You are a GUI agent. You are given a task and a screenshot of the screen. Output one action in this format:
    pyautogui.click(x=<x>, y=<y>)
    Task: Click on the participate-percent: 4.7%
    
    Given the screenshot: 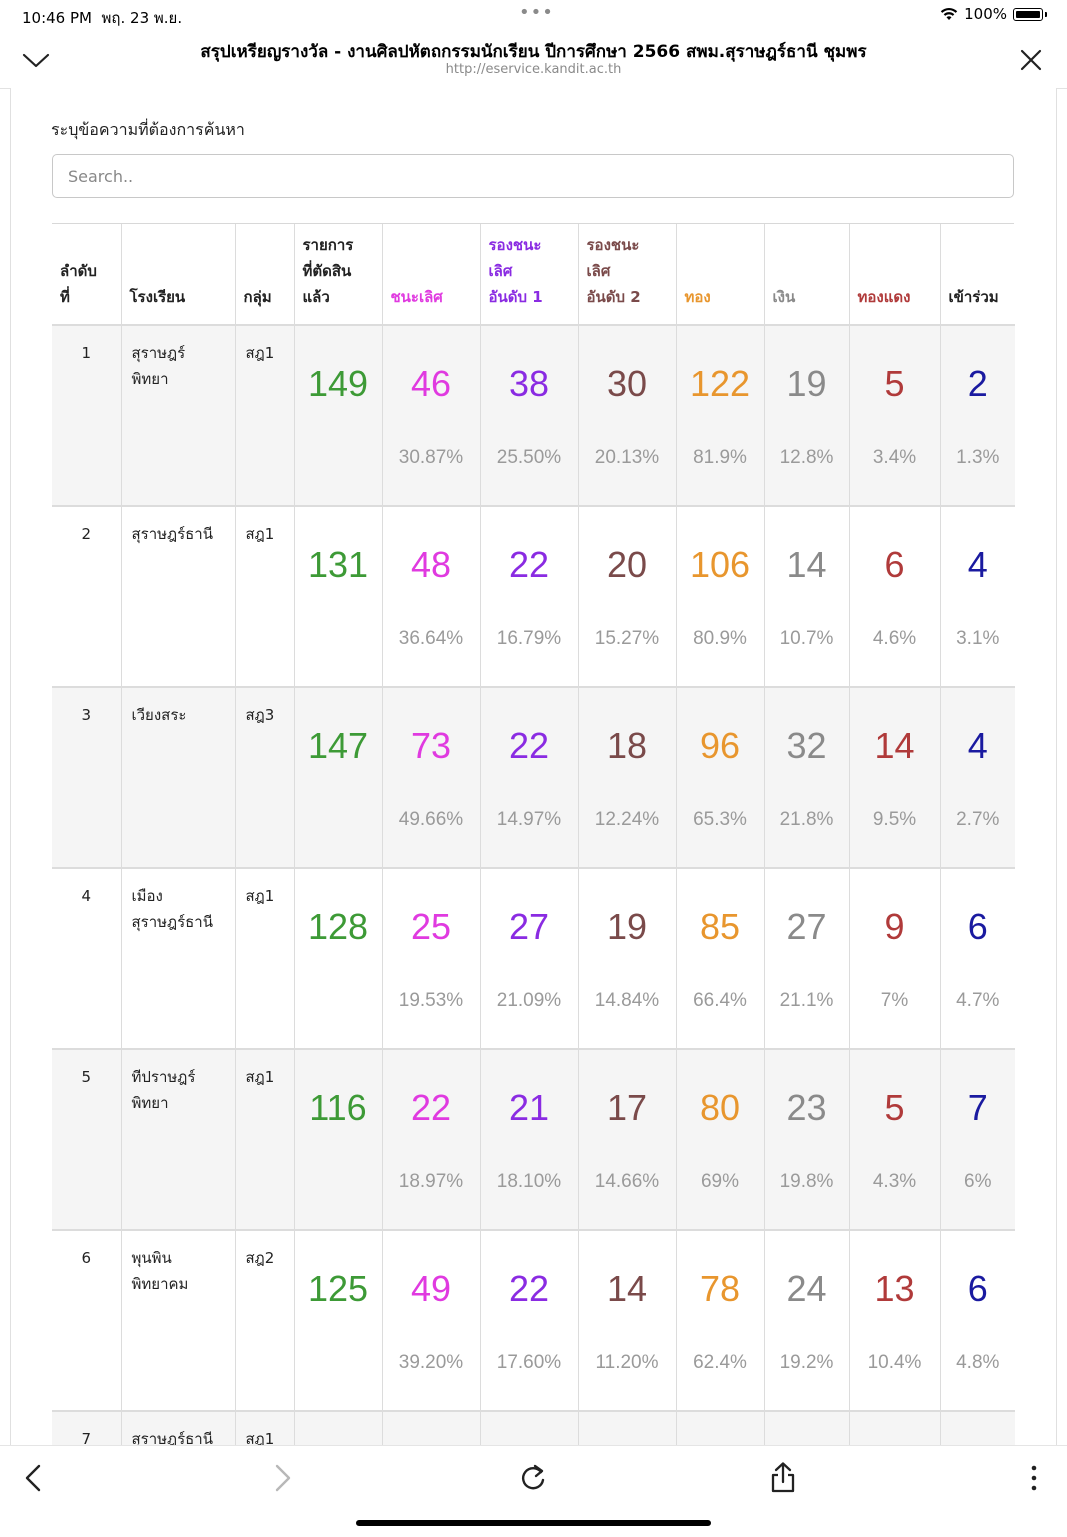 What is the action you would take?
    pyautogui.click(x=978, y=1000)
    